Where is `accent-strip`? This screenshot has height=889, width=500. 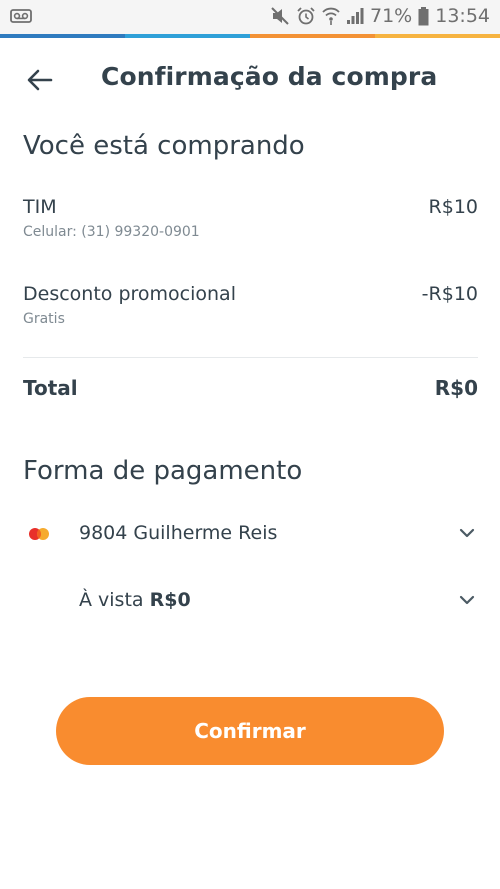
accent-strip is located at coordinates (250, 36).